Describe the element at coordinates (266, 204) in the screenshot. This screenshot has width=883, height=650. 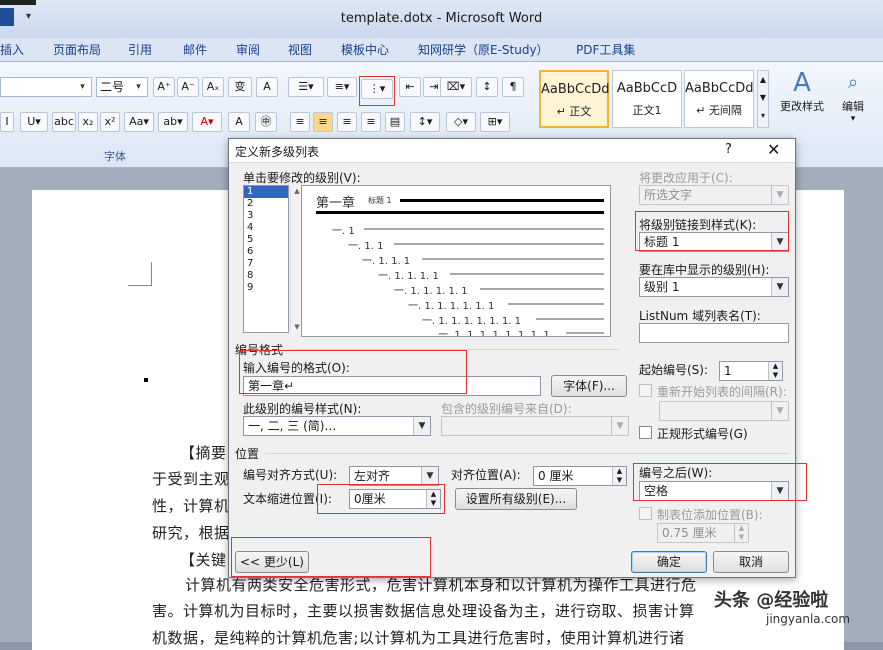
I see `level-item: 2` at that location.